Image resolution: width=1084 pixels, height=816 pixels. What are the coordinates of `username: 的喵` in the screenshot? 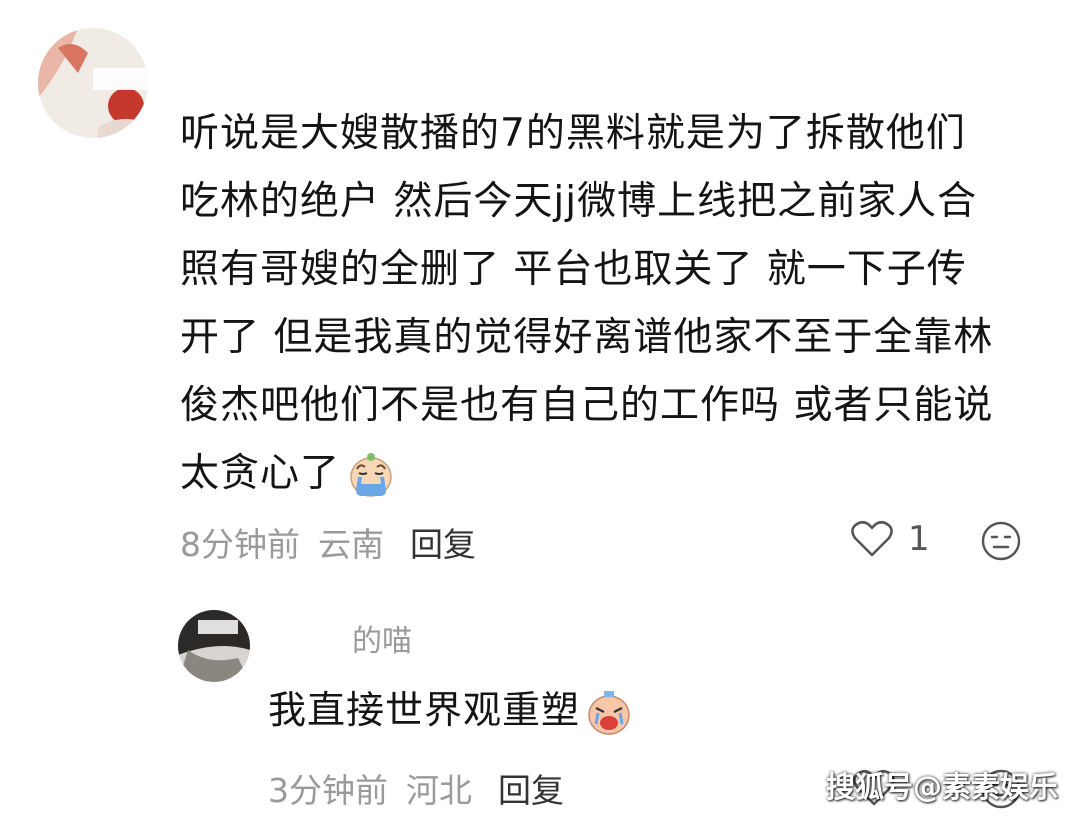 It's located at (382, 638).